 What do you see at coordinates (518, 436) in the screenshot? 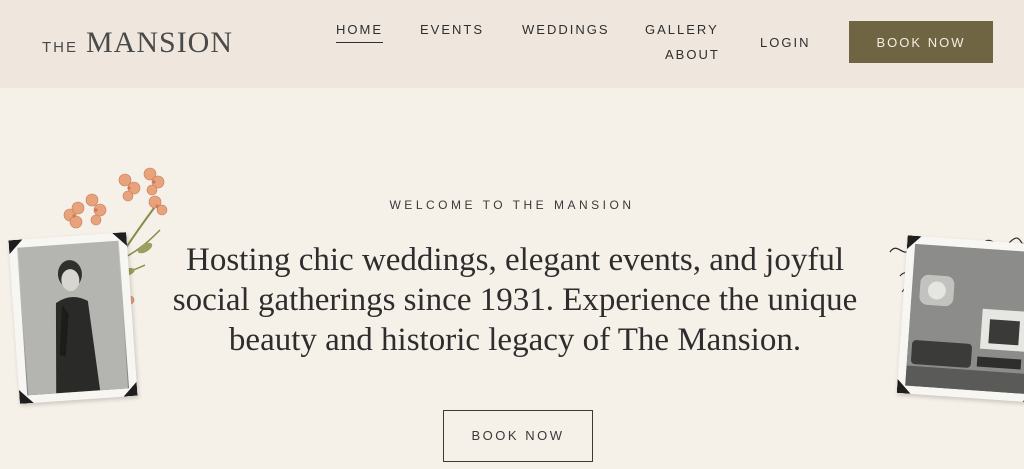
I see `hero-book-now-button: BOOK NOW` at bounding box center [518, 436].